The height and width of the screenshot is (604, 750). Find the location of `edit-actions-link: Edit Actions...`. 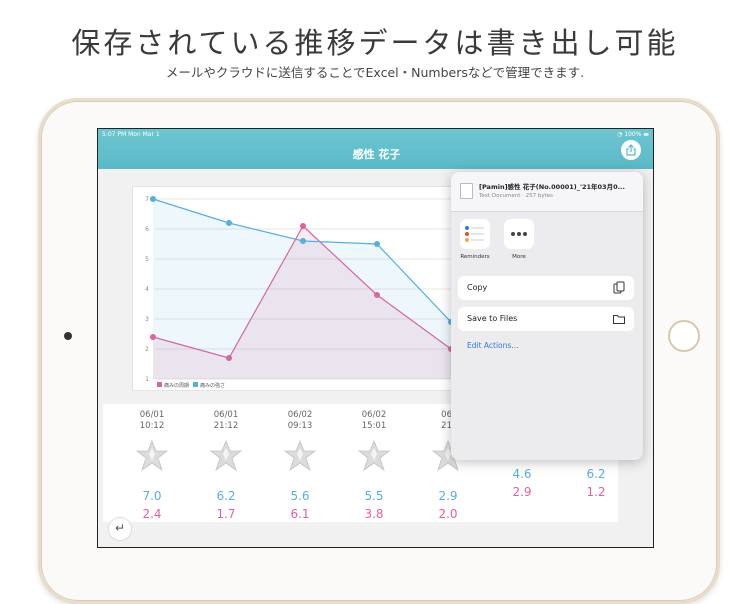

edit-actions-link: Edit Actions... is located at coordinates (492, 345).